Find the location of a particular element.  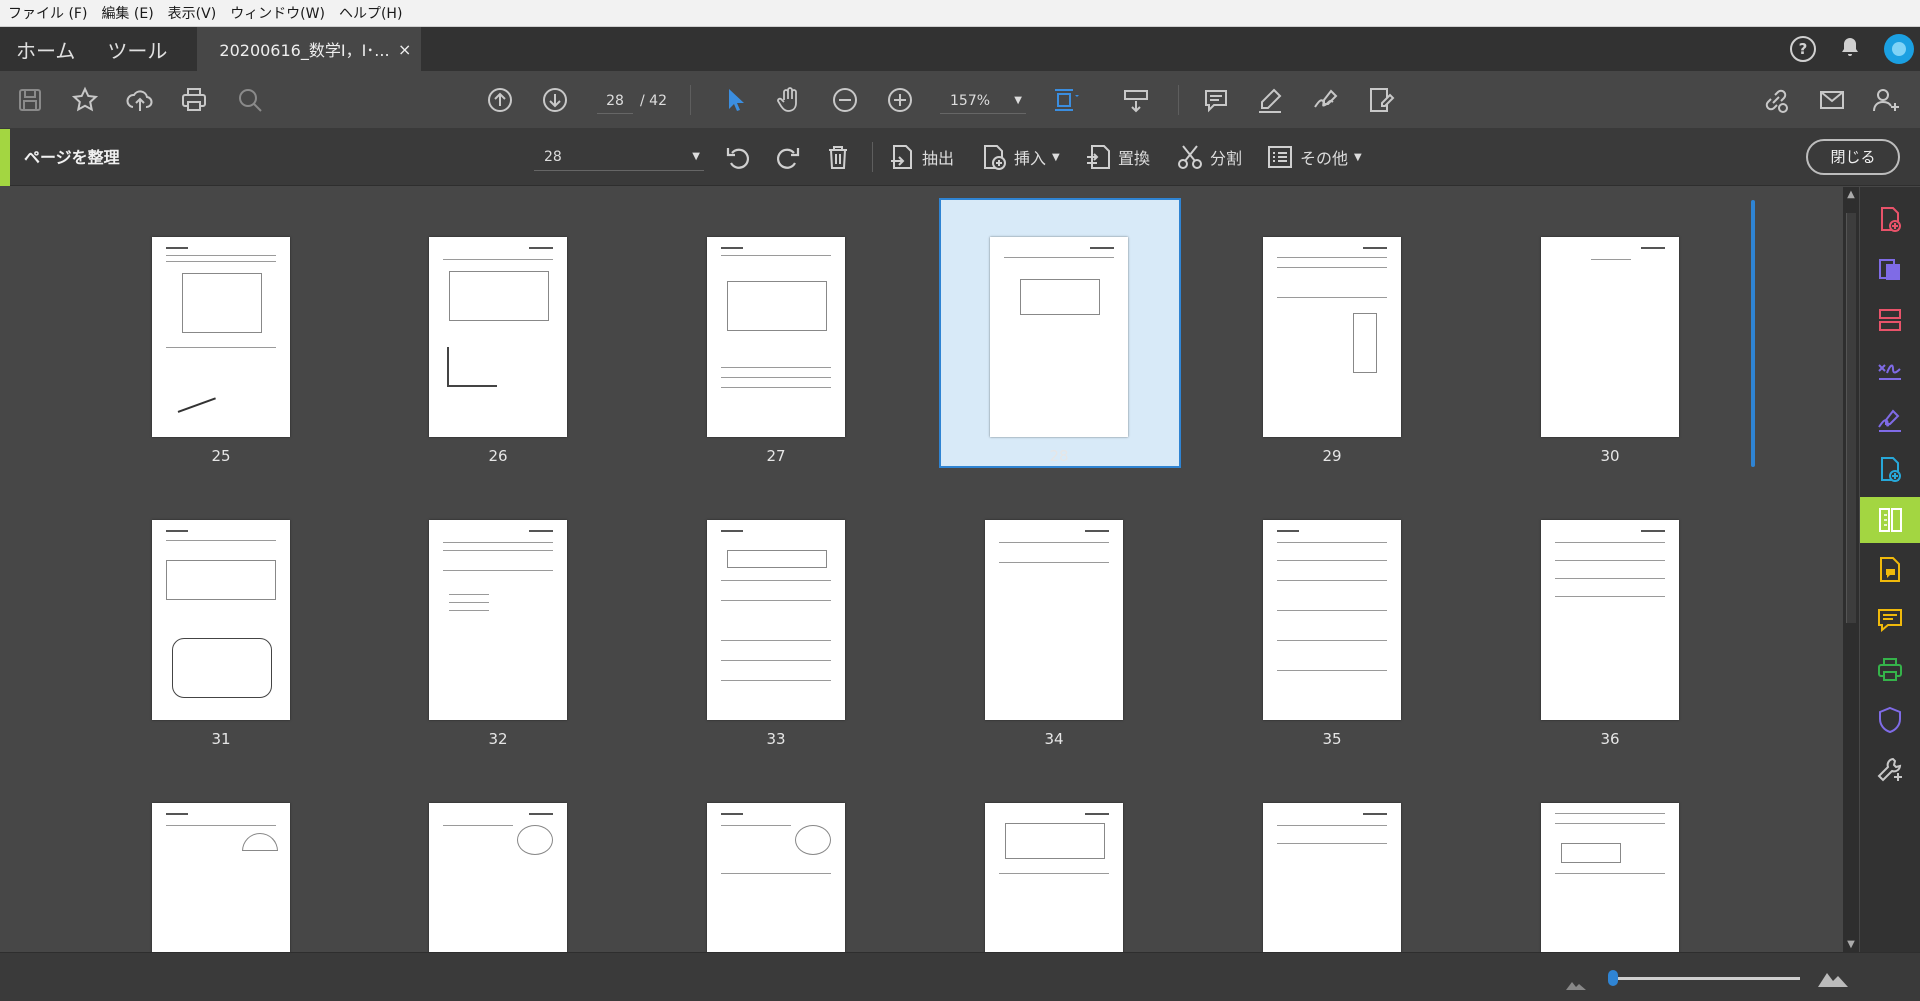

print-icon is located at coordinates (194, 100).